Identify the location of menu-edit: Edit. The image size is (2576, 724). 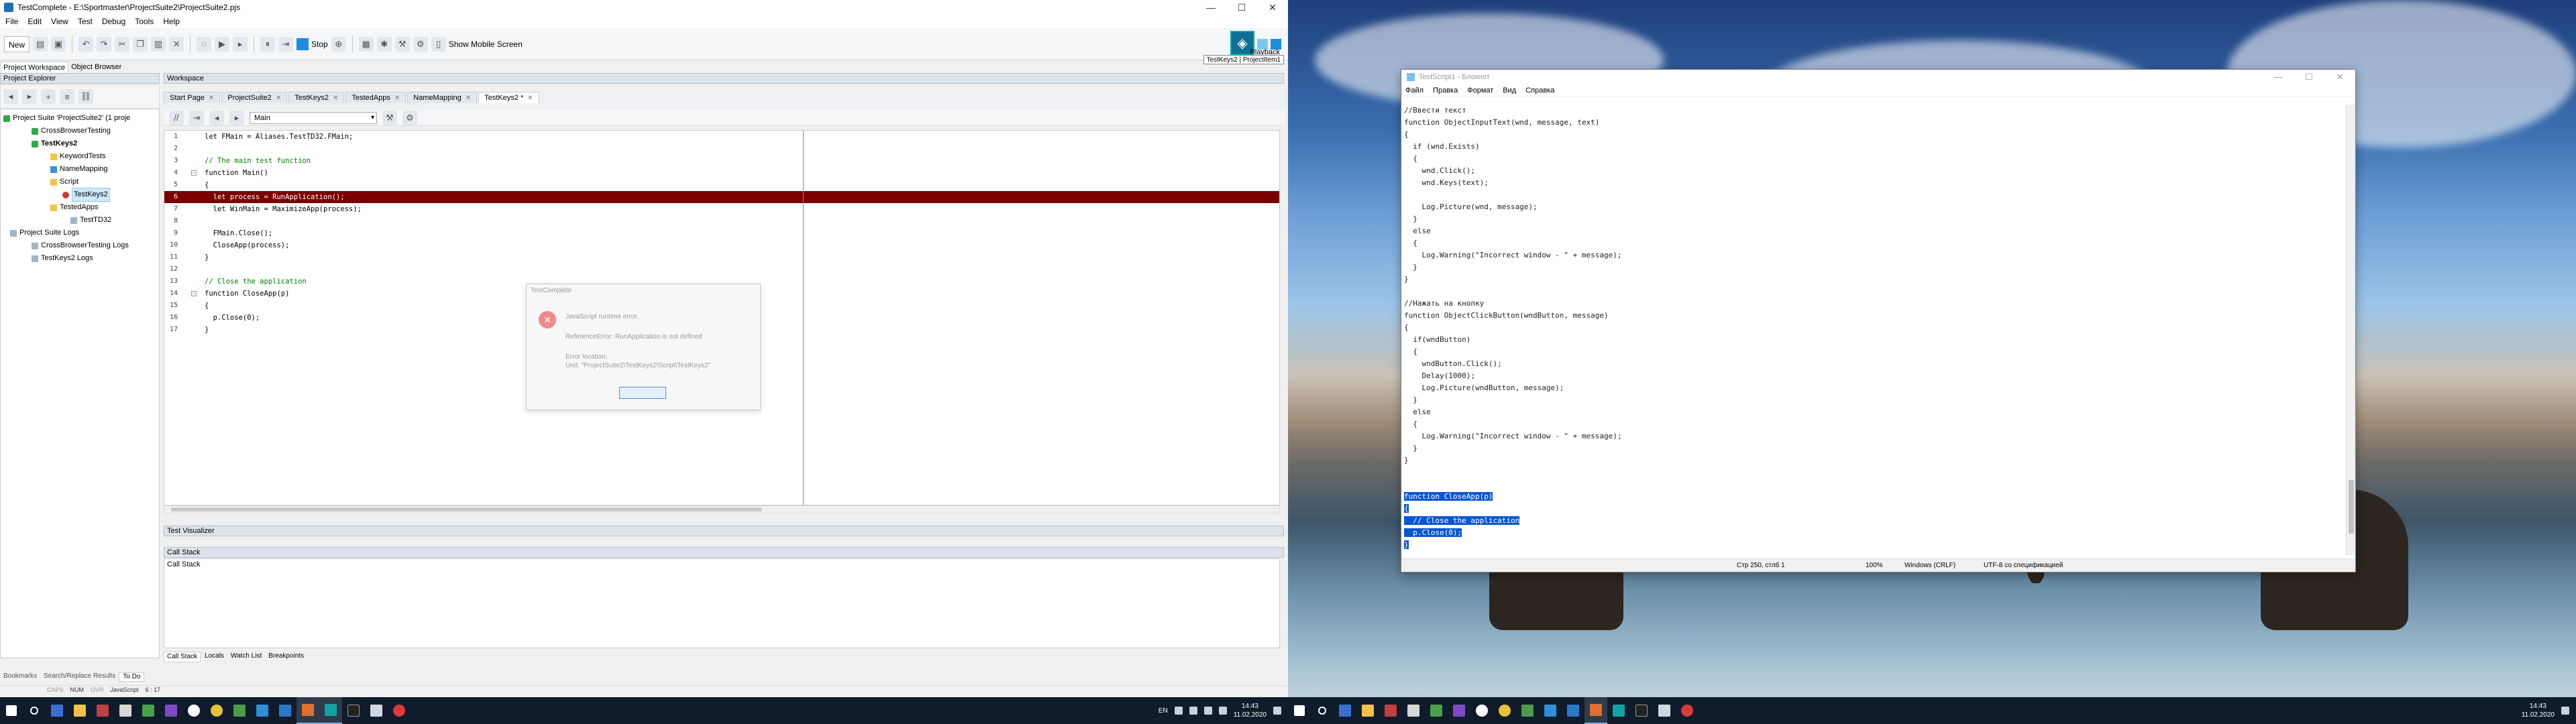
(35, 21).